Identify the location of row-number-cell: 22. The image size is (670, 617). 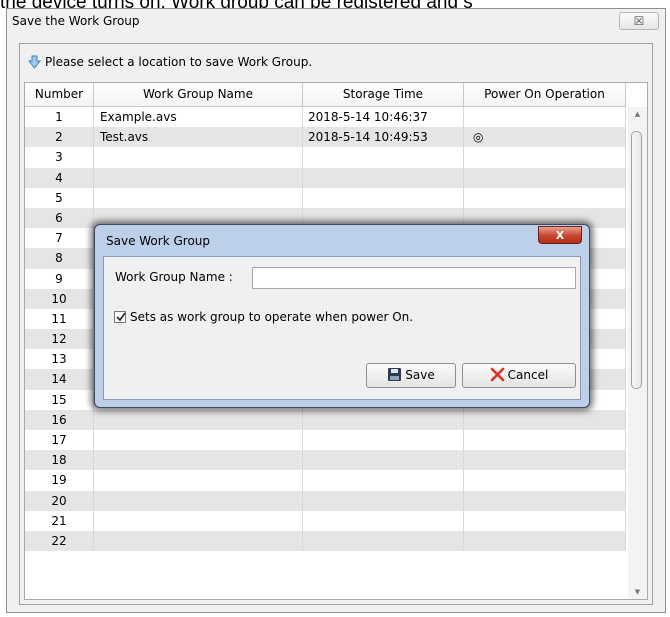
(59, 541).